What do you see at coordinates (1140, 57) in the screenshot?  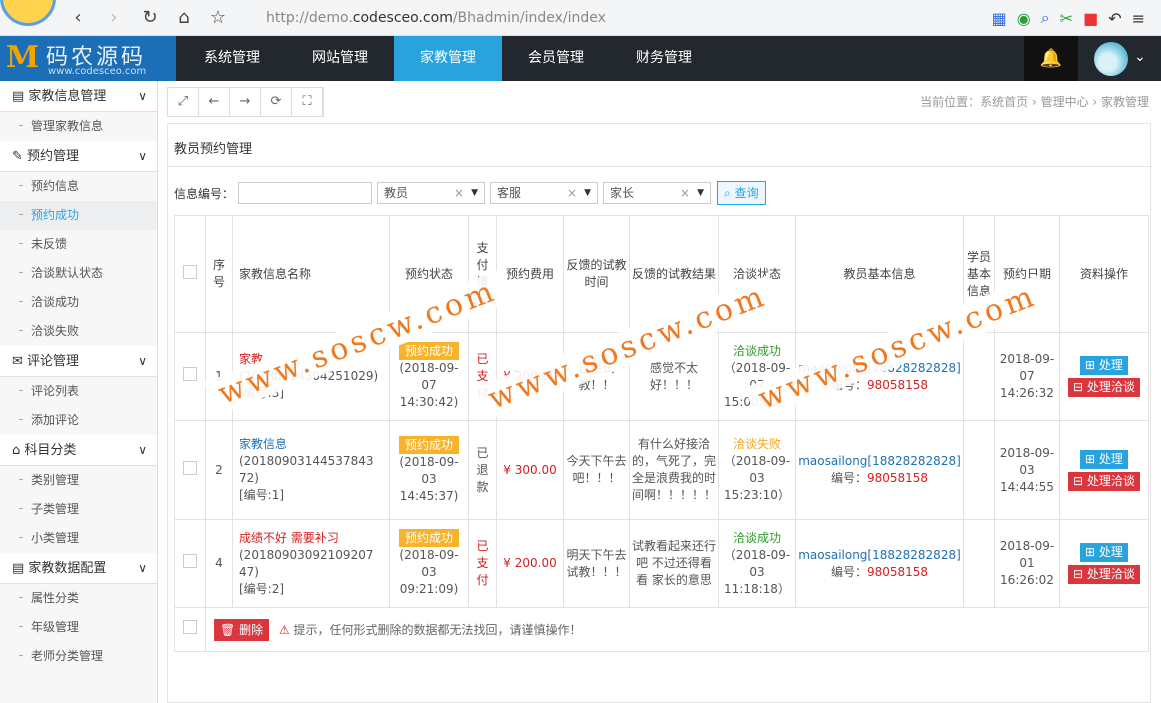 I see `chevron-down-icon: ⌄` at bounding box center [1140, 57].